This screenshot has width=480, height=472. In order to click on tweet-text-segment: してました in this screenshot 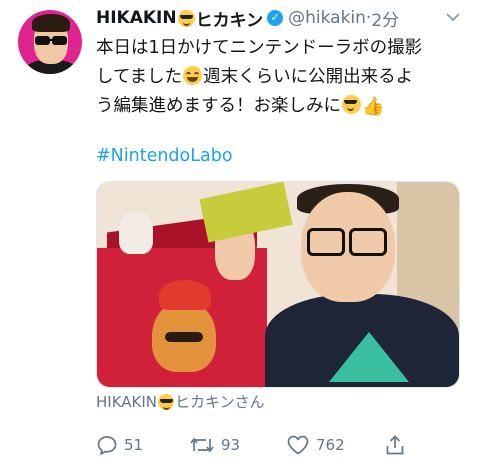, I will do `click(139, 77)`.